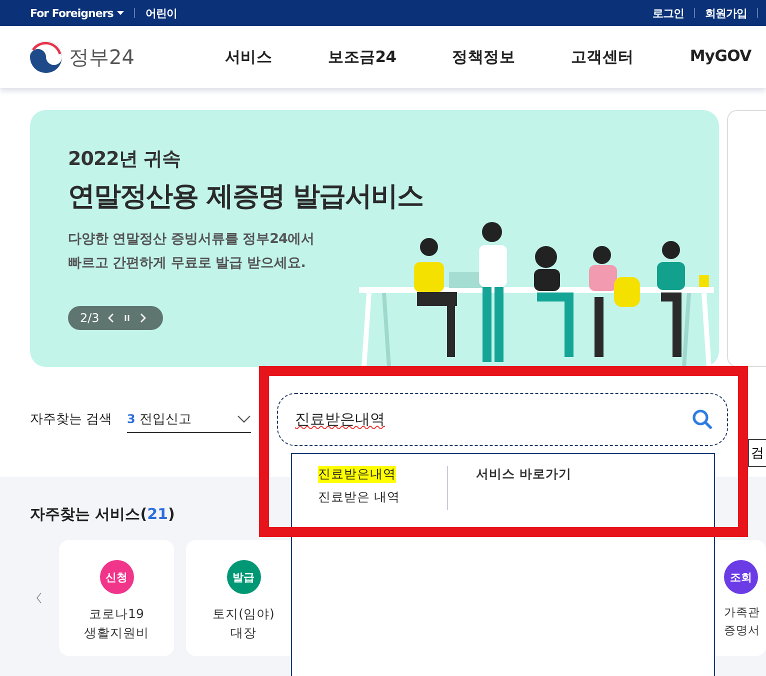 The image size is (766, 676). What do you see at coordinates (246, 197) in the screenshot?
I see `banner-title: 연말정산용 제증명 발급서비스` at bounding box center [246, 197].